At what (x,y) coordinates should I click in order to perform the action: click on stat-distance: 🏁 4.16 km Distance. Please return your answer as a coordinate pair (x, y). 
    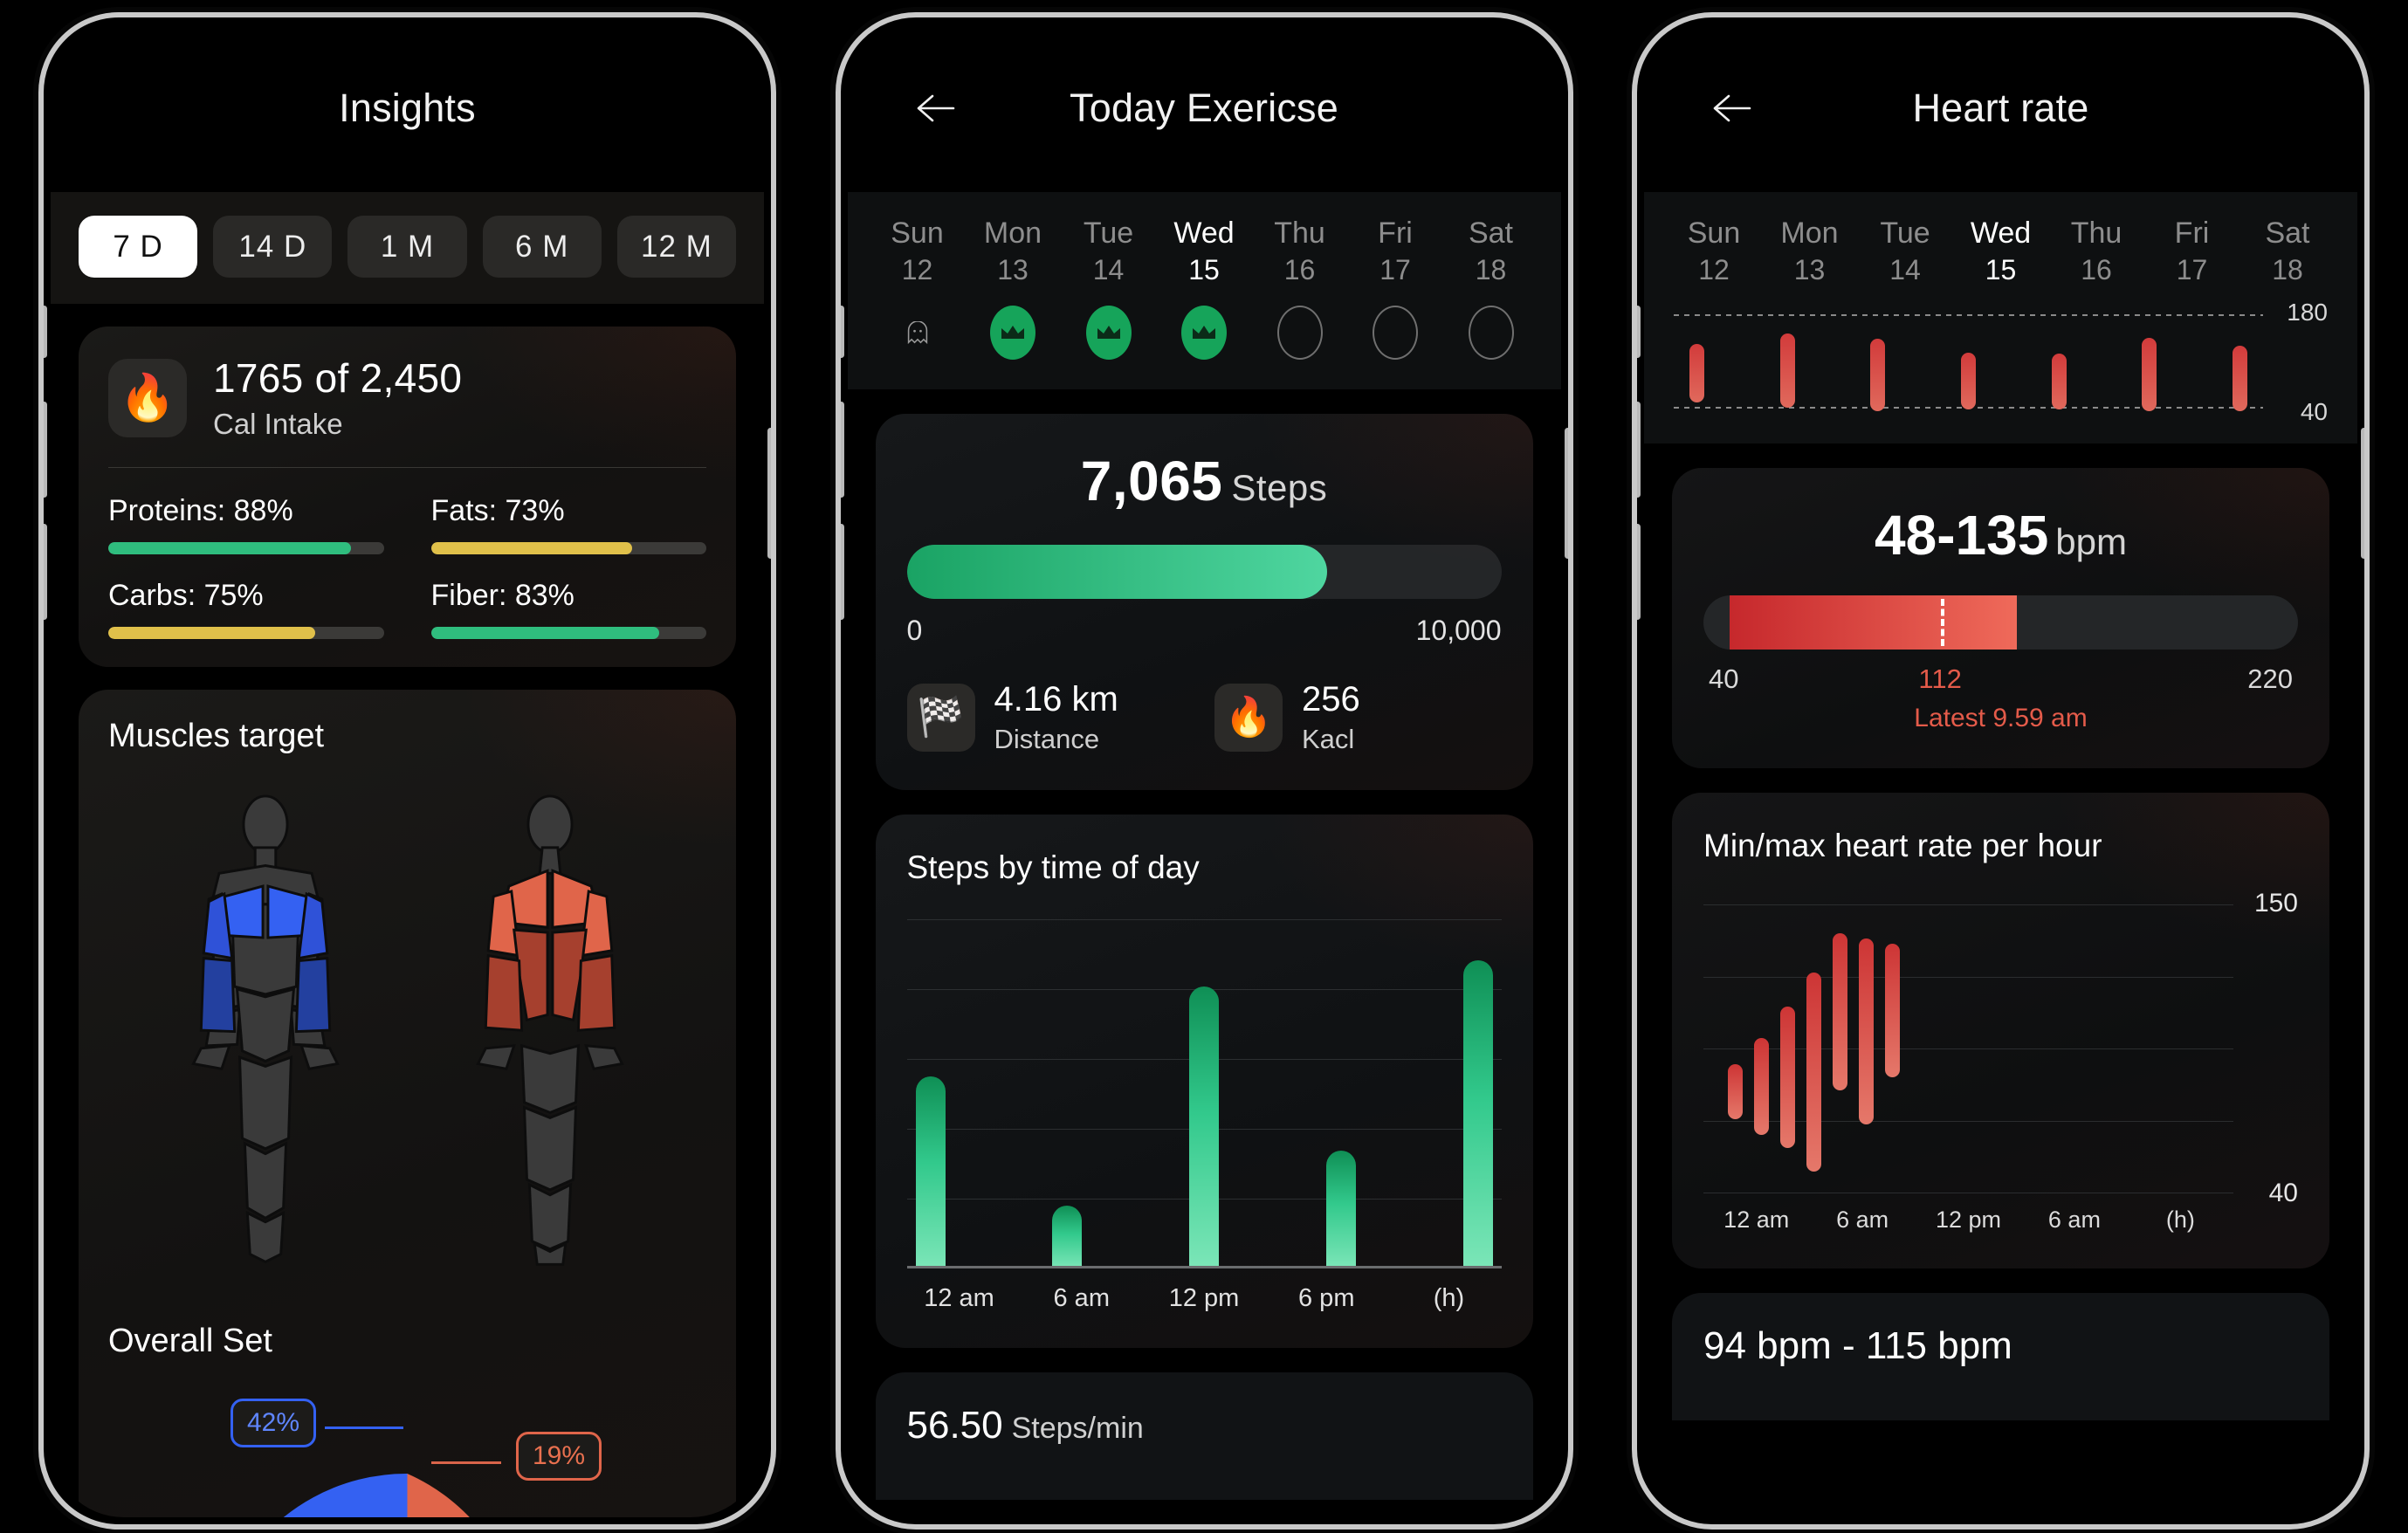
    Looking at the image, I should click on (1050, 717).